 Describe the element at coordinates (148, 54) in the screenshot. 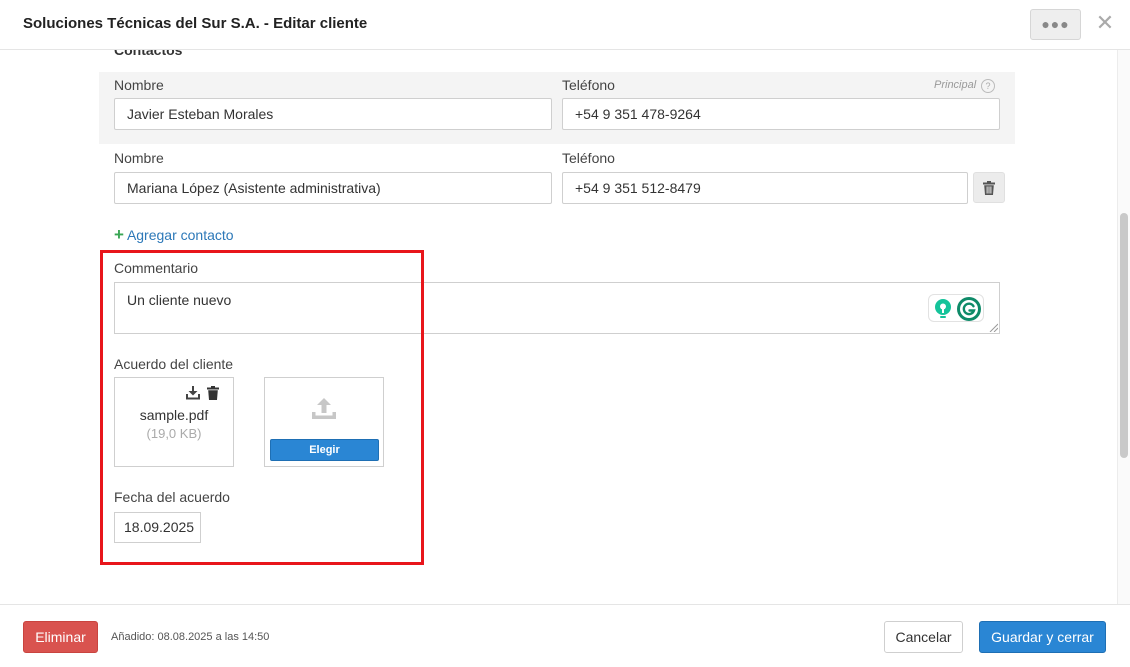

I see `contacts-section-title: Contactos` at that location.